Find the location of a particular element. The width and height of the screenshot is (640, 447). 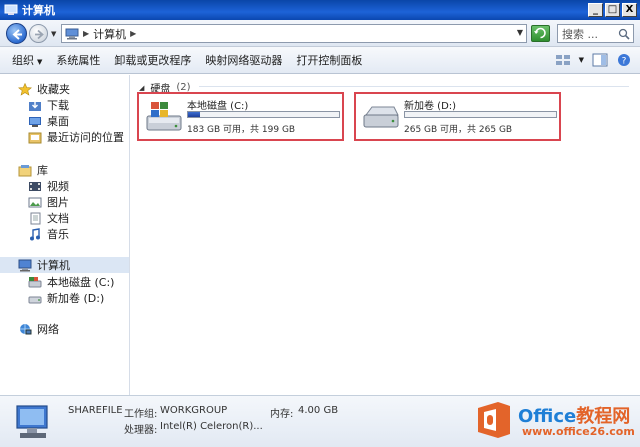

music-icon is located at coordinates (35, 233).